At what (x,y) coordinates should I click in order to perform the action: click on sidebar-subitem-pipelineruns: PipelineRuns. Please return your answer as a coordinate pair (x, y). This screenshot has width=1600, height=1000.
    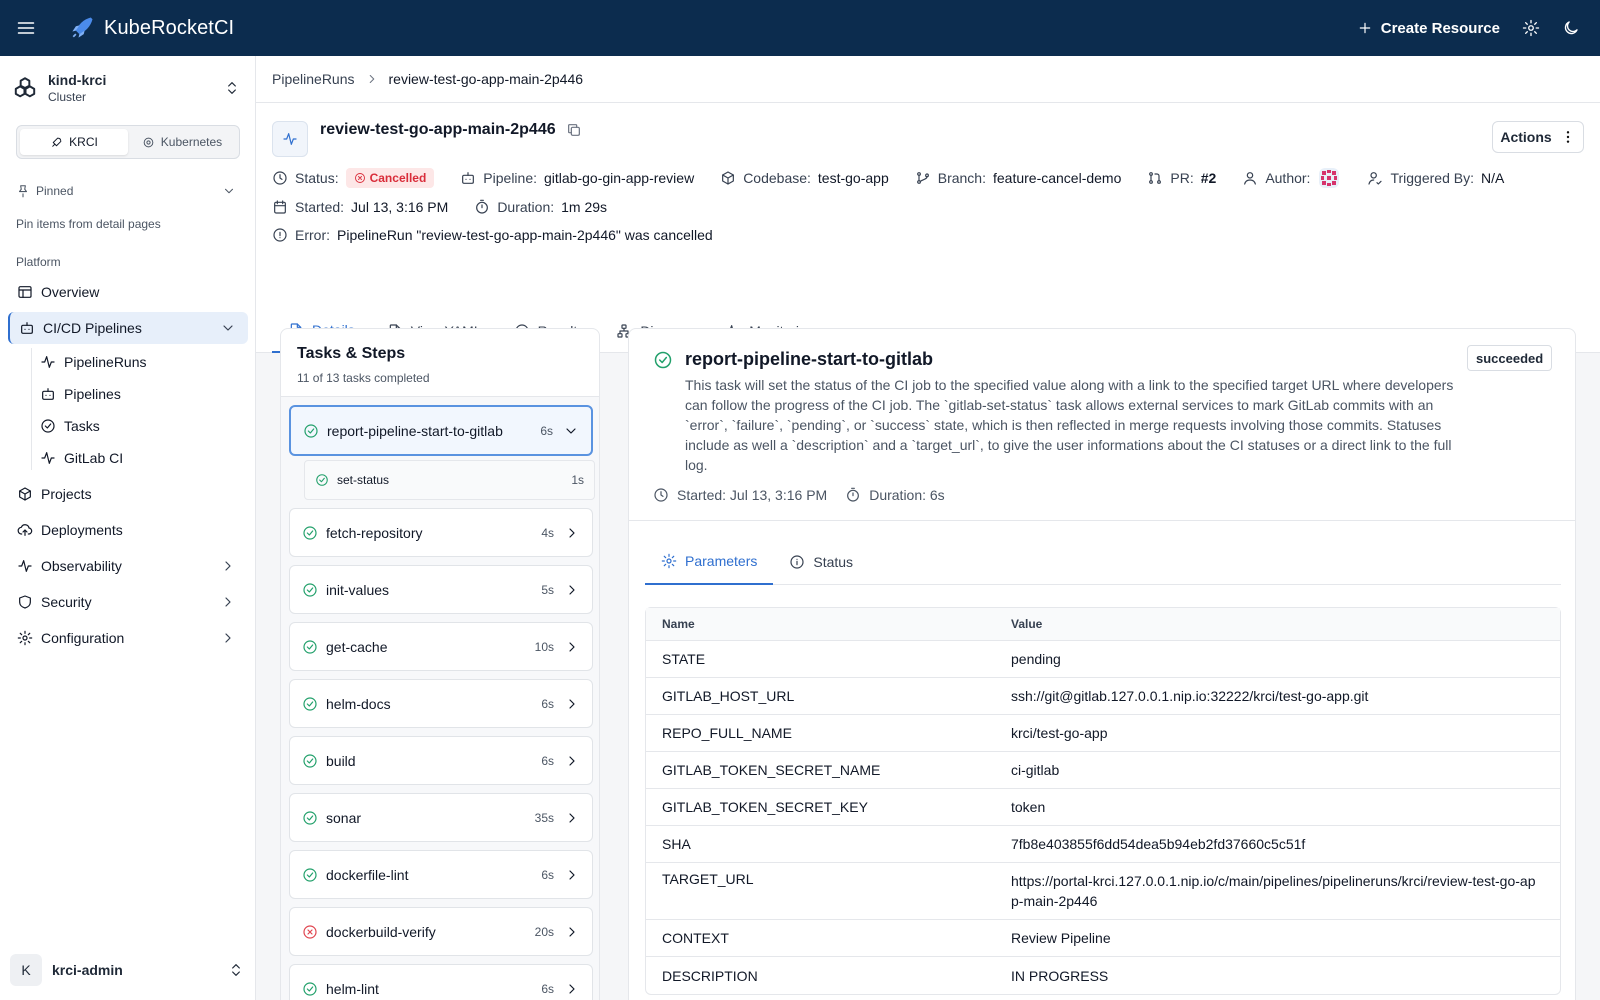
    Looking at the image, I should click on (140, 362).